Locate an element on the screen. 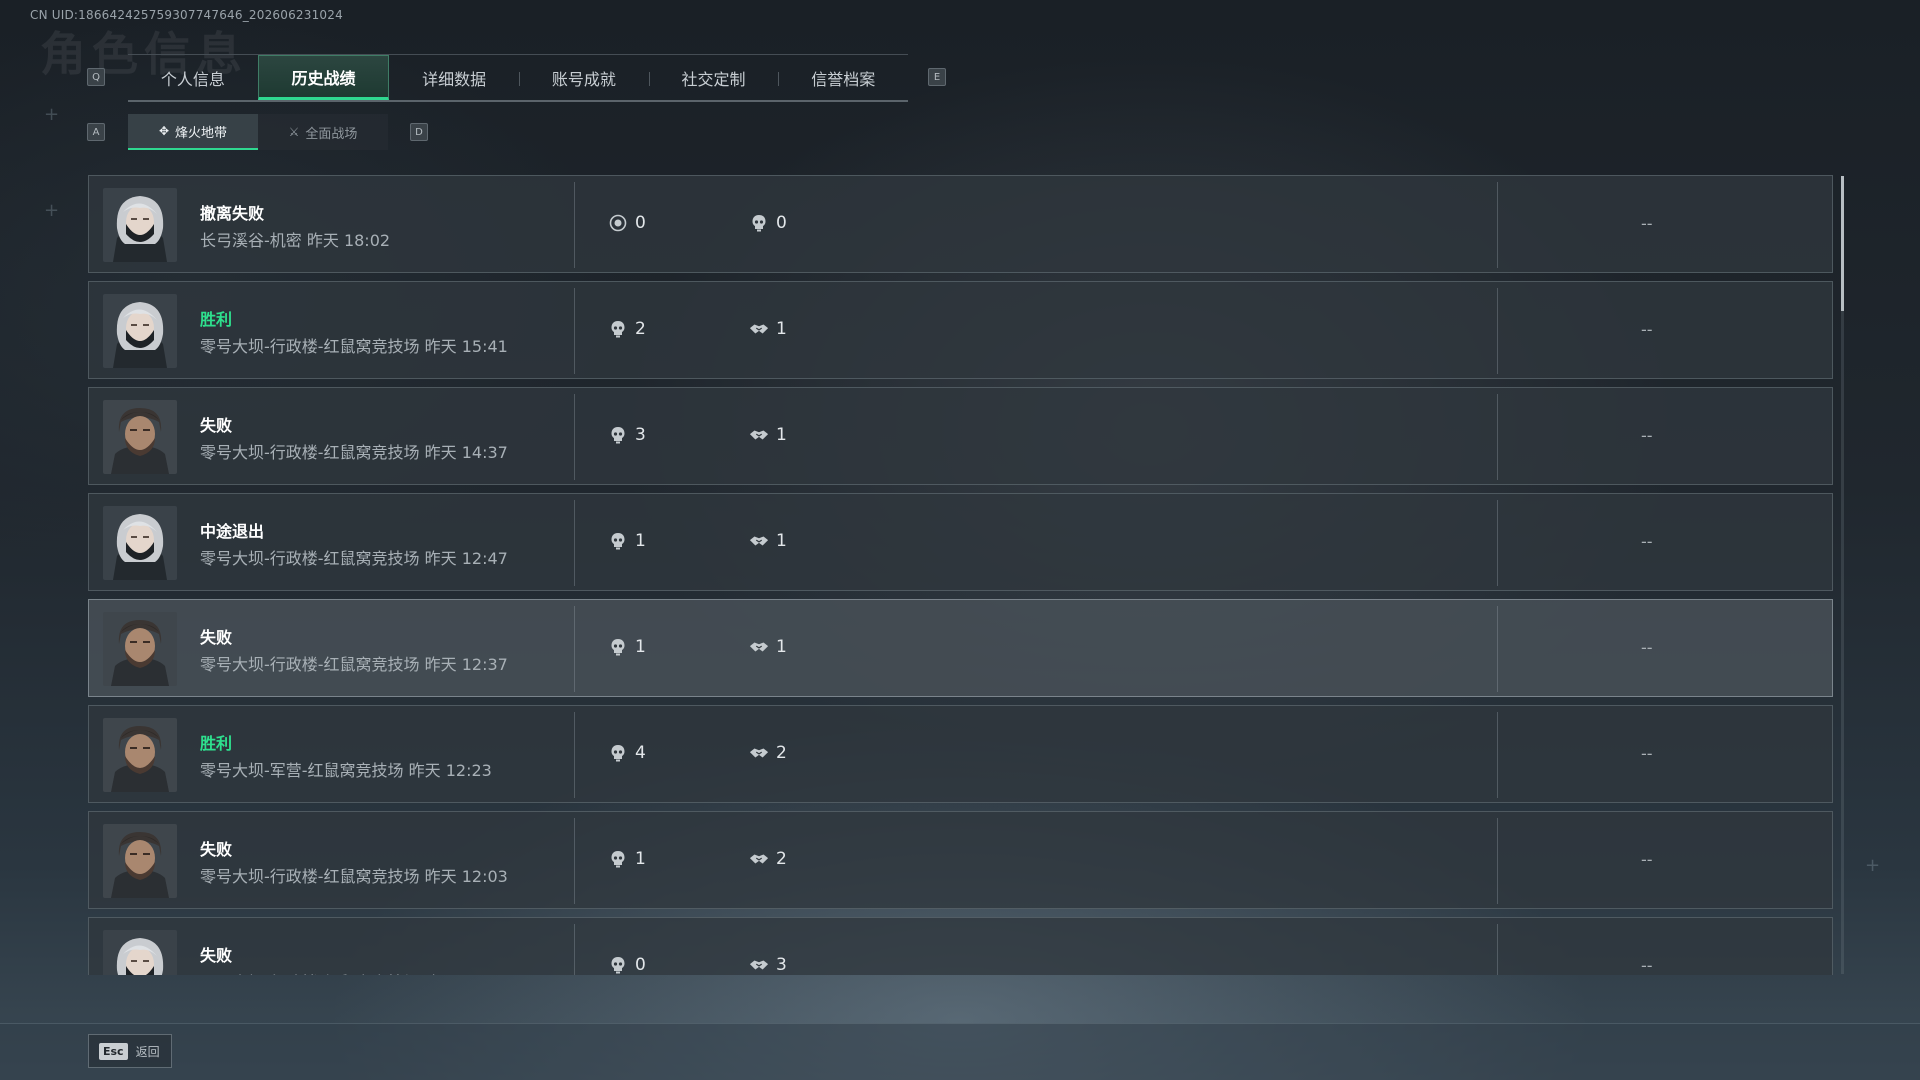 This screenshot has width=1920, height=1080. match-row: 失败 零号大坝-行政楼-红鼠窝竞技场 昨天 12:37 1 1 -- is located at coordinates (960, 648).